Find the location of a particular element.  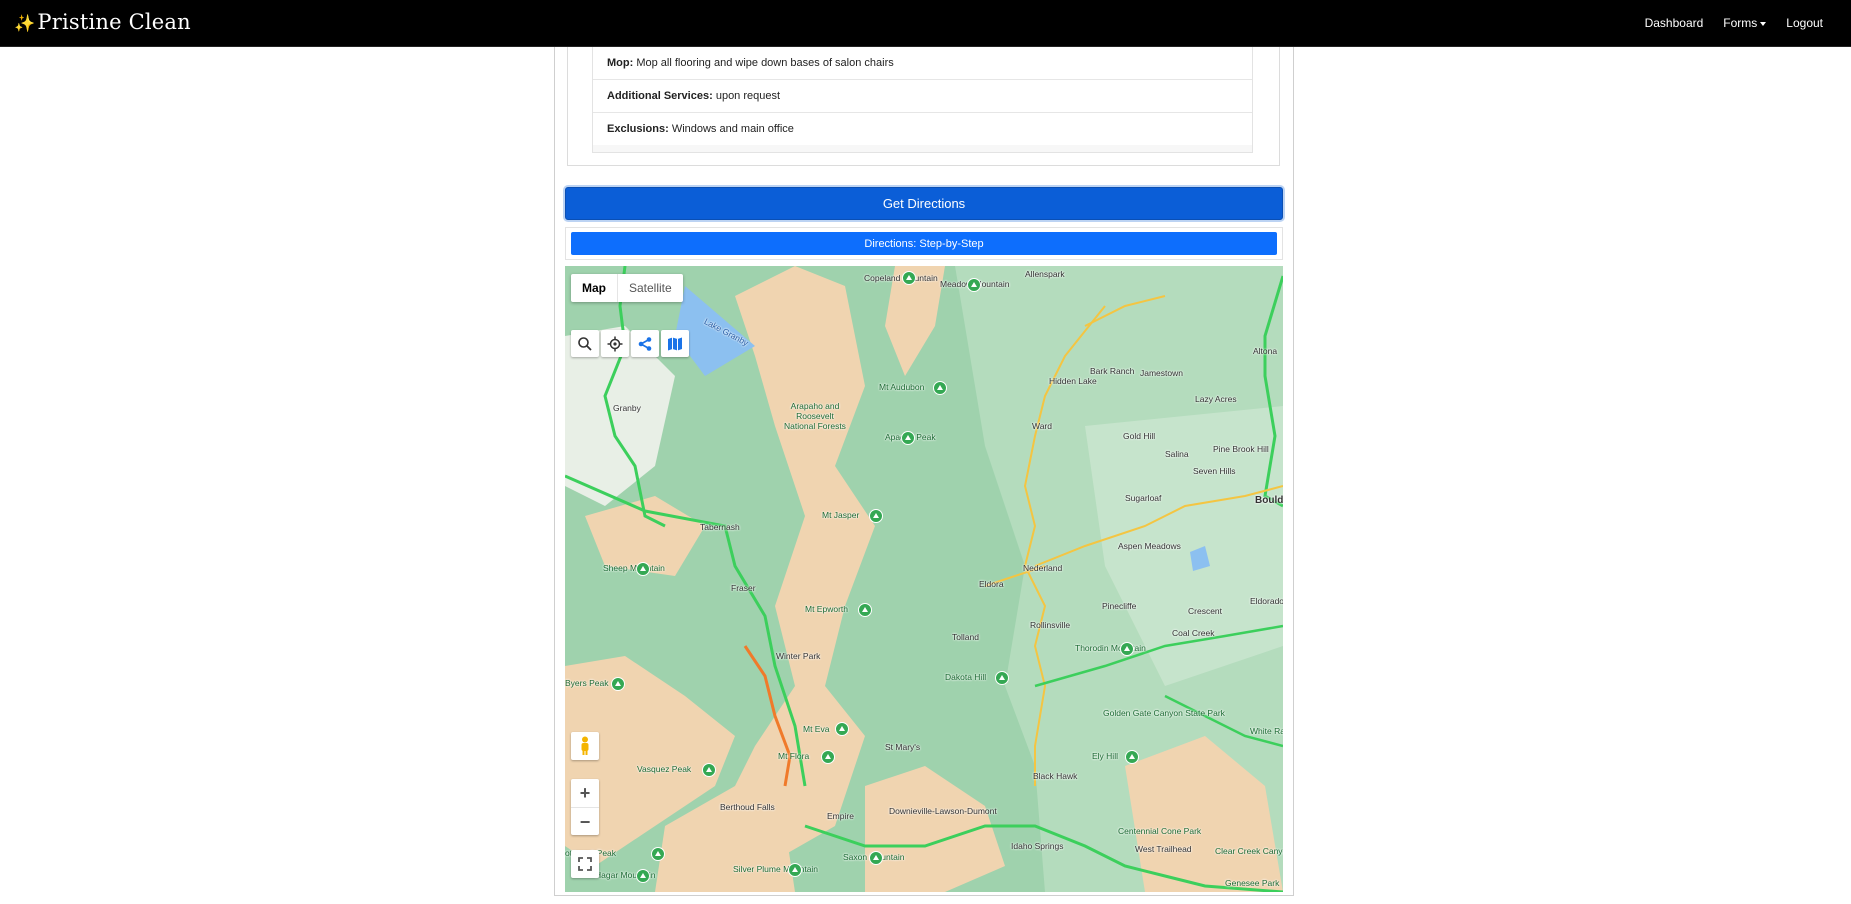

nav-links: Dashboard Forms Logout is located at coordinates (1734, 23).